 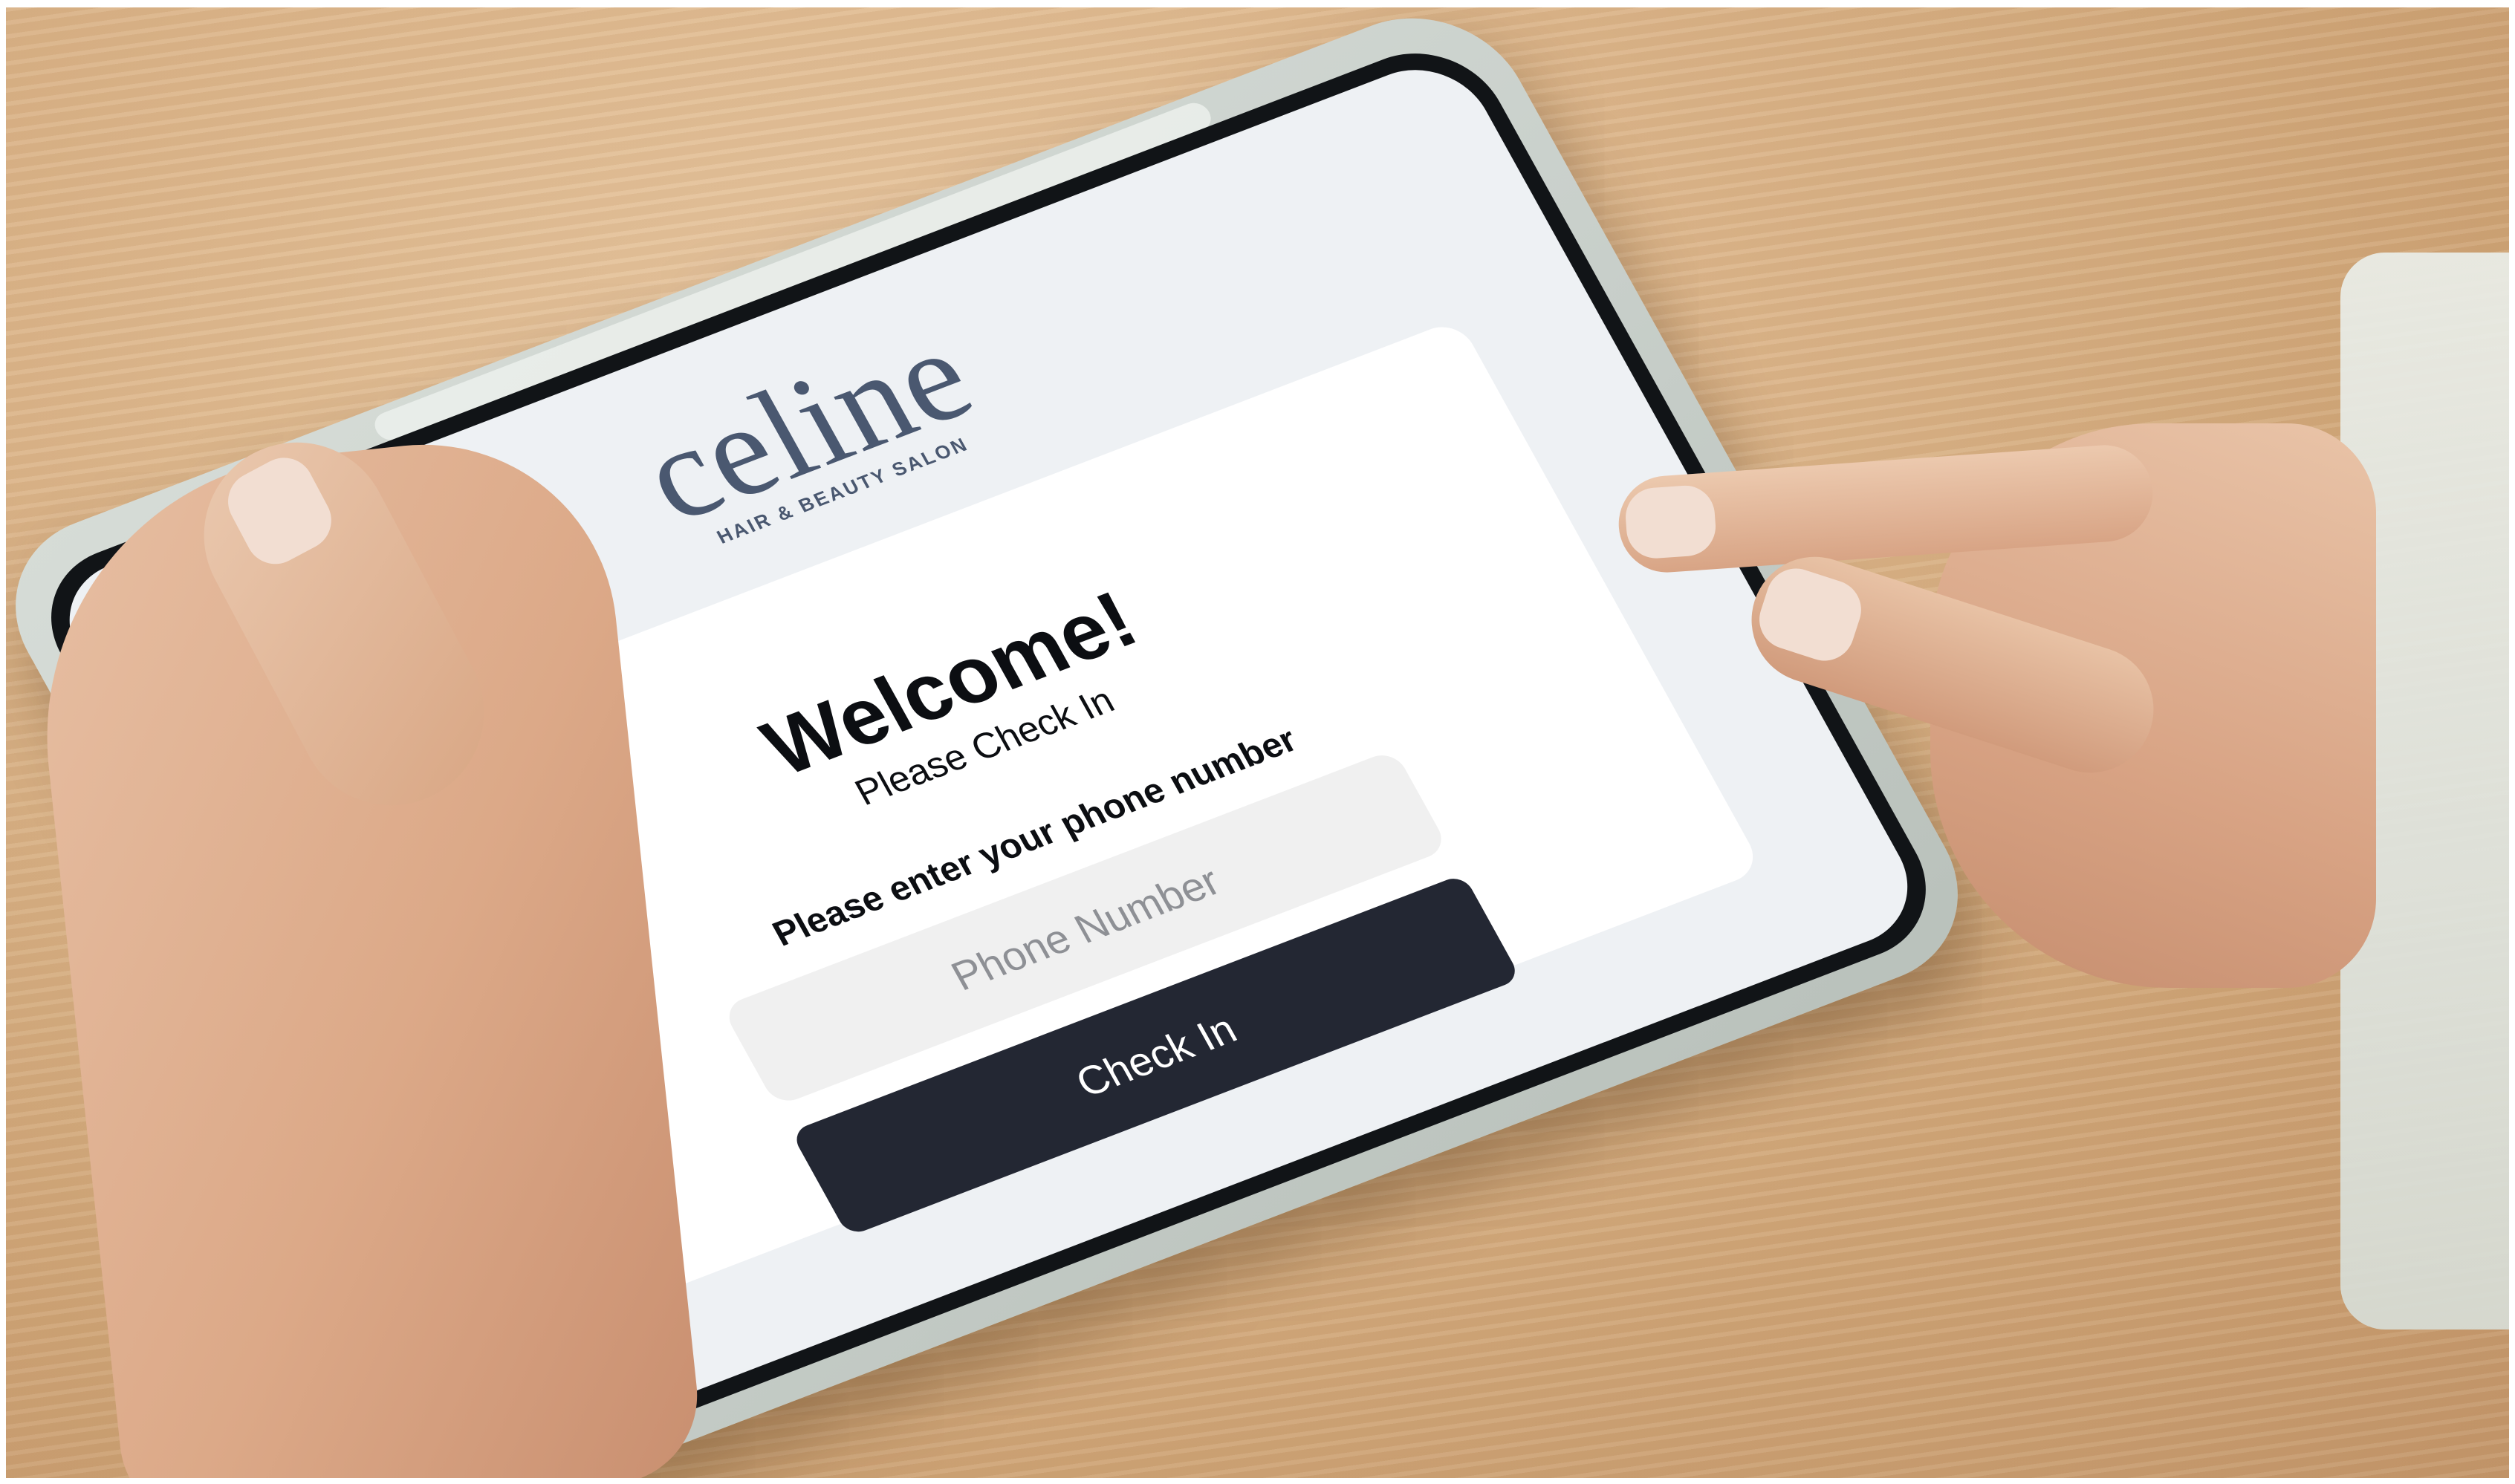 I want to click on right-thumbnail, so click(x=1810, y=614).